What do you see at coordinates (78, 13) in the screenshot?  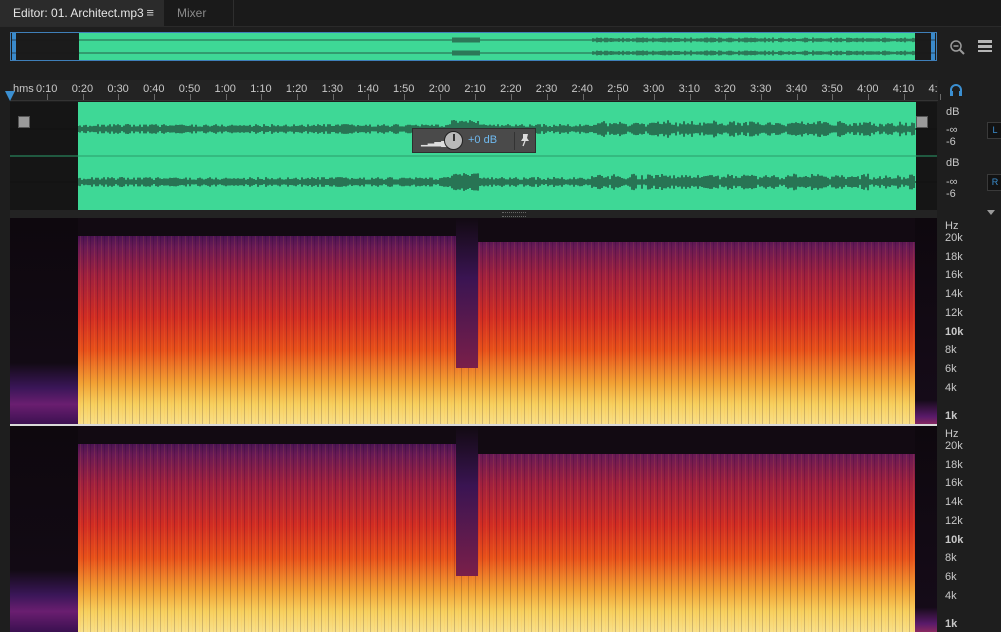 I see `editor-tab-label: Editor: 01. Architect.mp3` at bounding box center [78, 13].